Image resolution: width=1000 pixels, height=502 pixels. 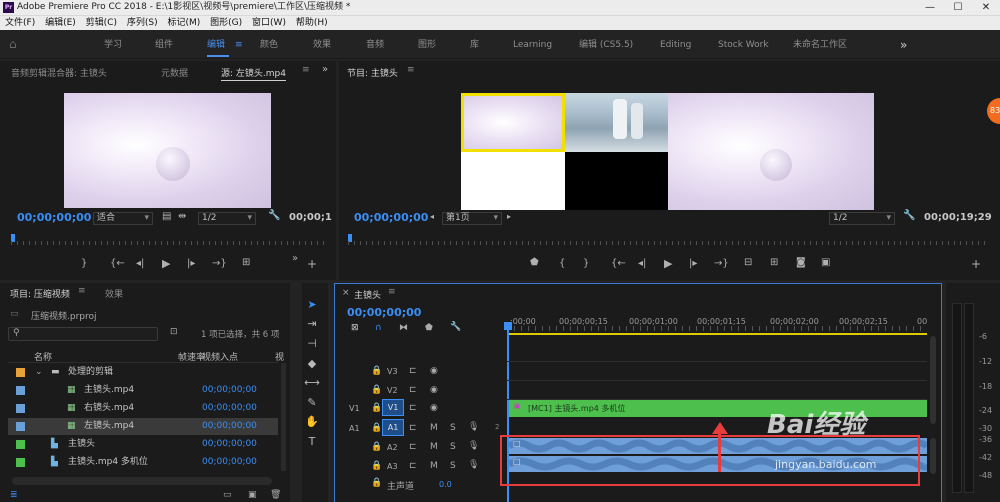 What do you see at coordinates (976, 264) in the screenshot?
I see `program-add-button-icon: +` at bounding box center [976, 264].